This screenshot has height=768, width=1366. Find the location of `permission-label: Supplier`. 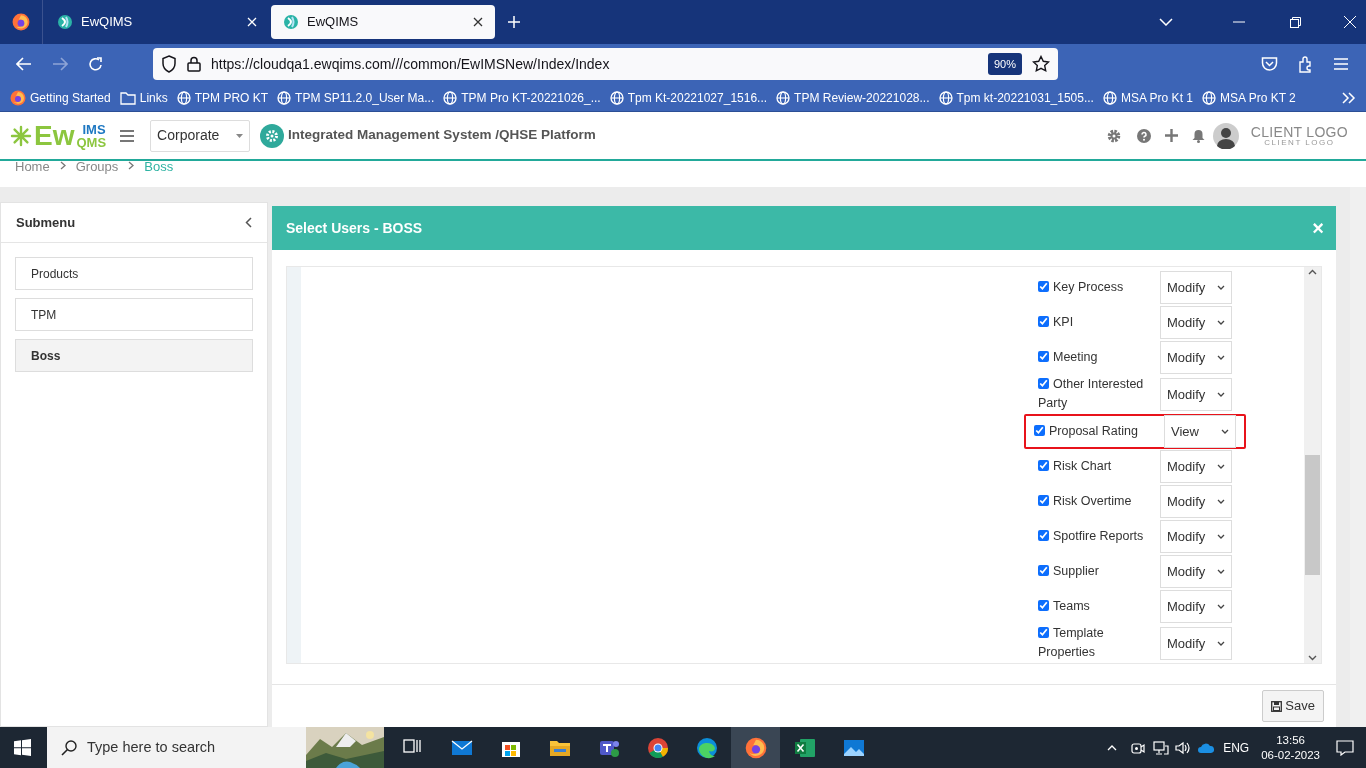

permission-label: Supplier is located at coordinates (1097, 571).